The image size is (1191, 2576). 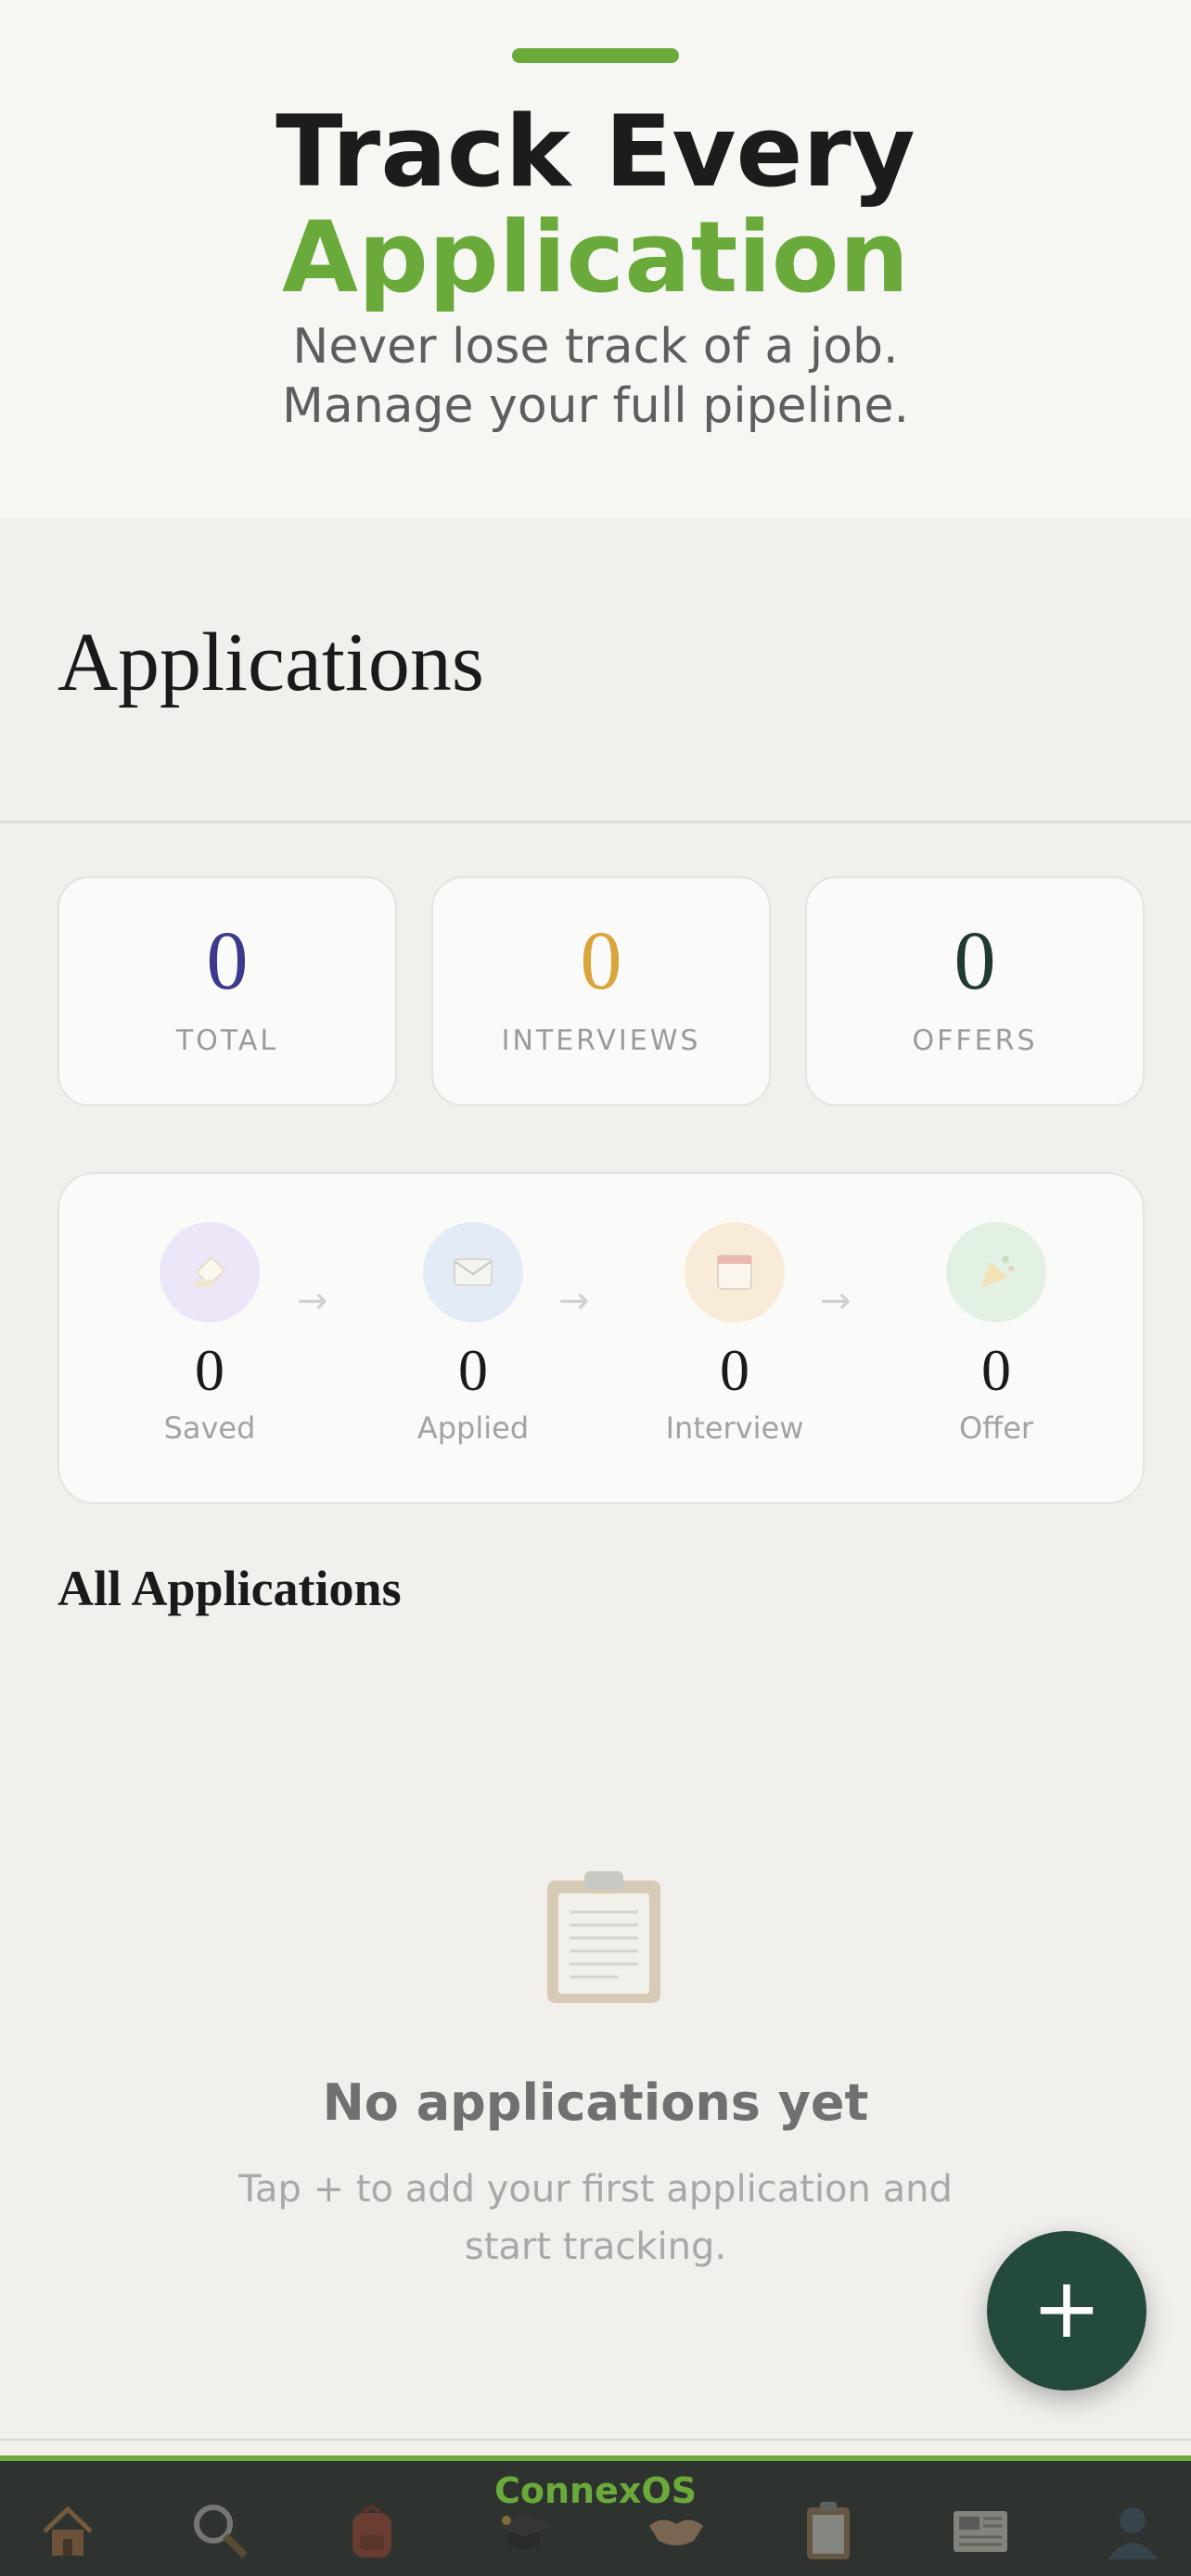 What do you see at coordinates (604, 1939) in the screenshot?
I see `clipboard-icon` at bounding box center [604, 1939].